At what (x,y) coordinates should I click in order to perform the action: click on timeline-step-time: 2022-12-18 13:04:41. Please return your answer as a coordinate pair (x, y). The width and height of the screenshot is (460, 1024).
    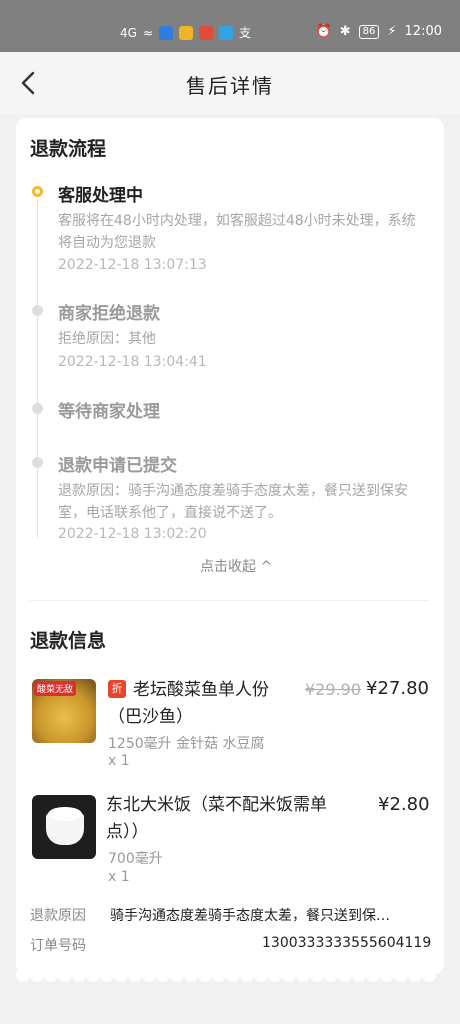
    Looking at the image, I should click on (132, 362).